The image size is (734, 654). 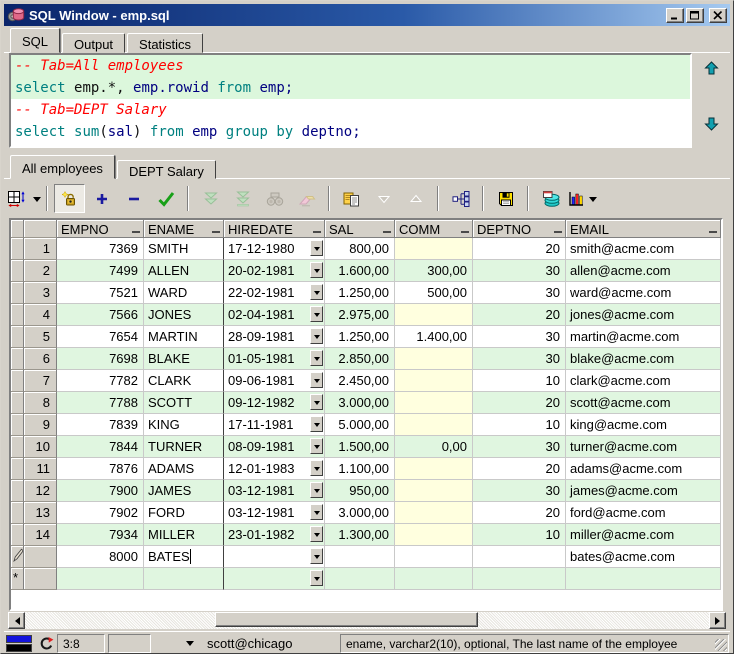 What do you see at coordinates (184, 579) in the screenshot?
I see `cell-ename` at bounding box center [184, 579].